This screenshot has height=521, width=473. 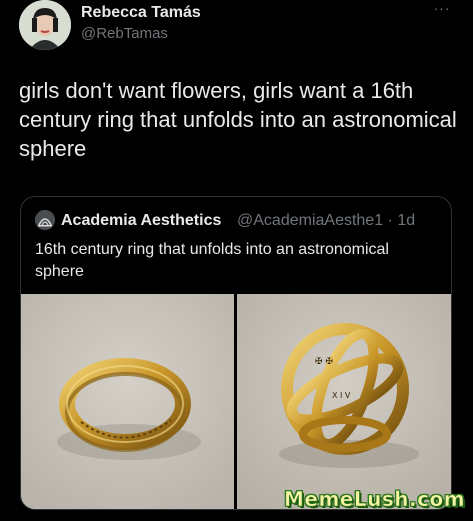 What do you see at coordinates (375, 499) in the screenshot?
I see `watermark-logo: MemeLush.com` at bounding box center [375, 499].